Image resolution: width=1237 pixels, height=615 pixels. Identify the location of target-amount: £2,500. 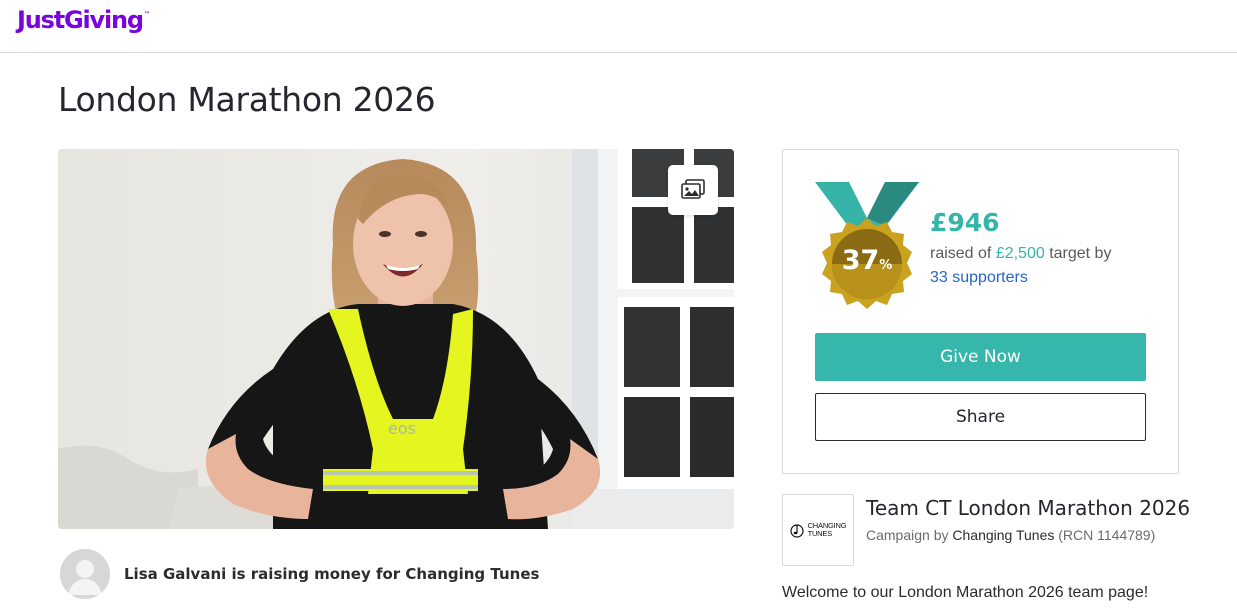
(1020, 253).